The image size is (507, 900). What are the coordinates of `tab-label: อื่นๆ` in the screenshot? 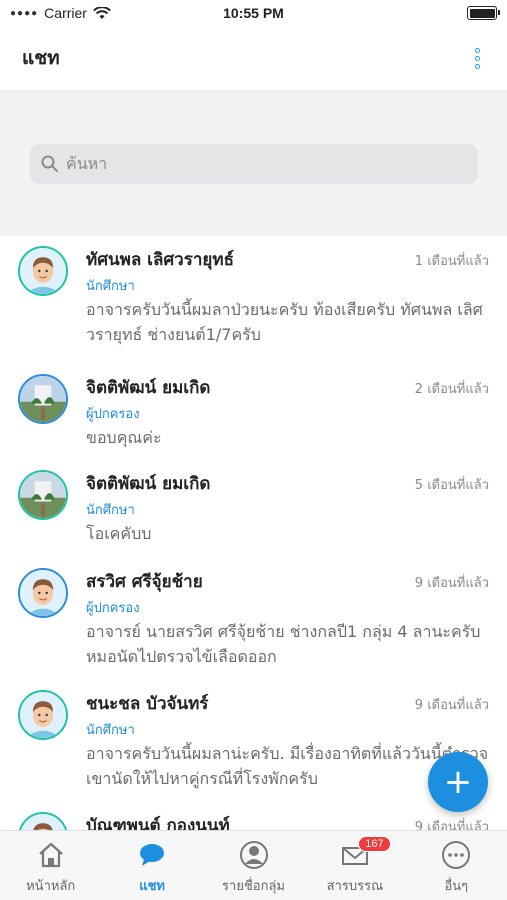 It's located at (456, 886).